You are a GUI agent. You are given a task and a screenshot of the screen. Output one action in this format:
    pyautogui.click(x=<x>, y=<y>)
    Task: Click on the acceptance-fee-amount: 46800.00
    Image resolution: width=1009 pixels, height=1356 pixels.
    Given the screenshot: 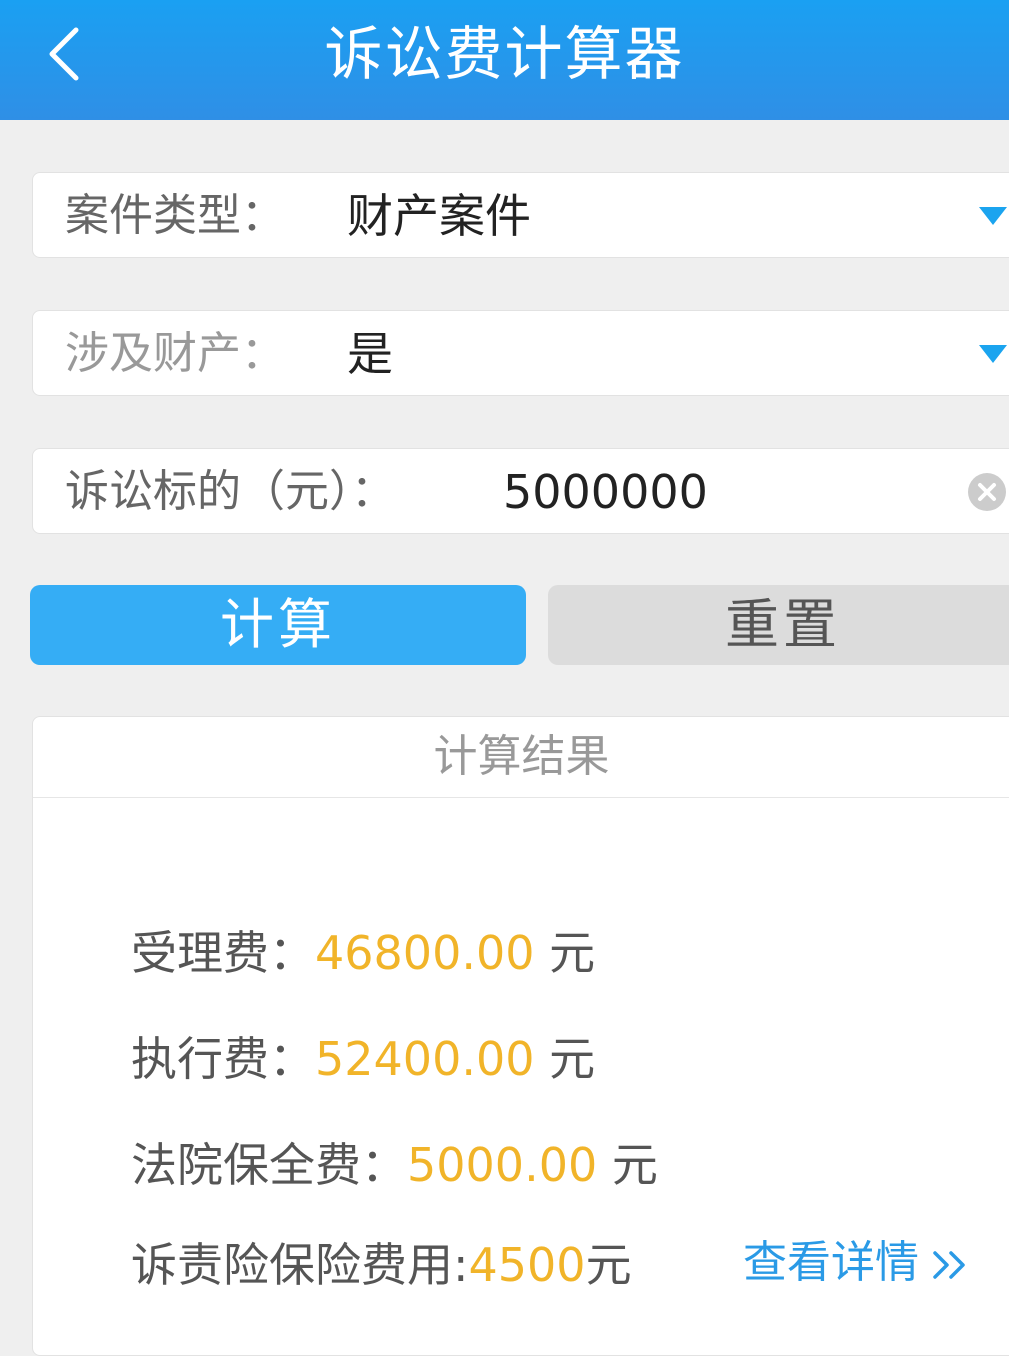 What is the action you would take?
    pyautogui.click(x=425, y=953)
    